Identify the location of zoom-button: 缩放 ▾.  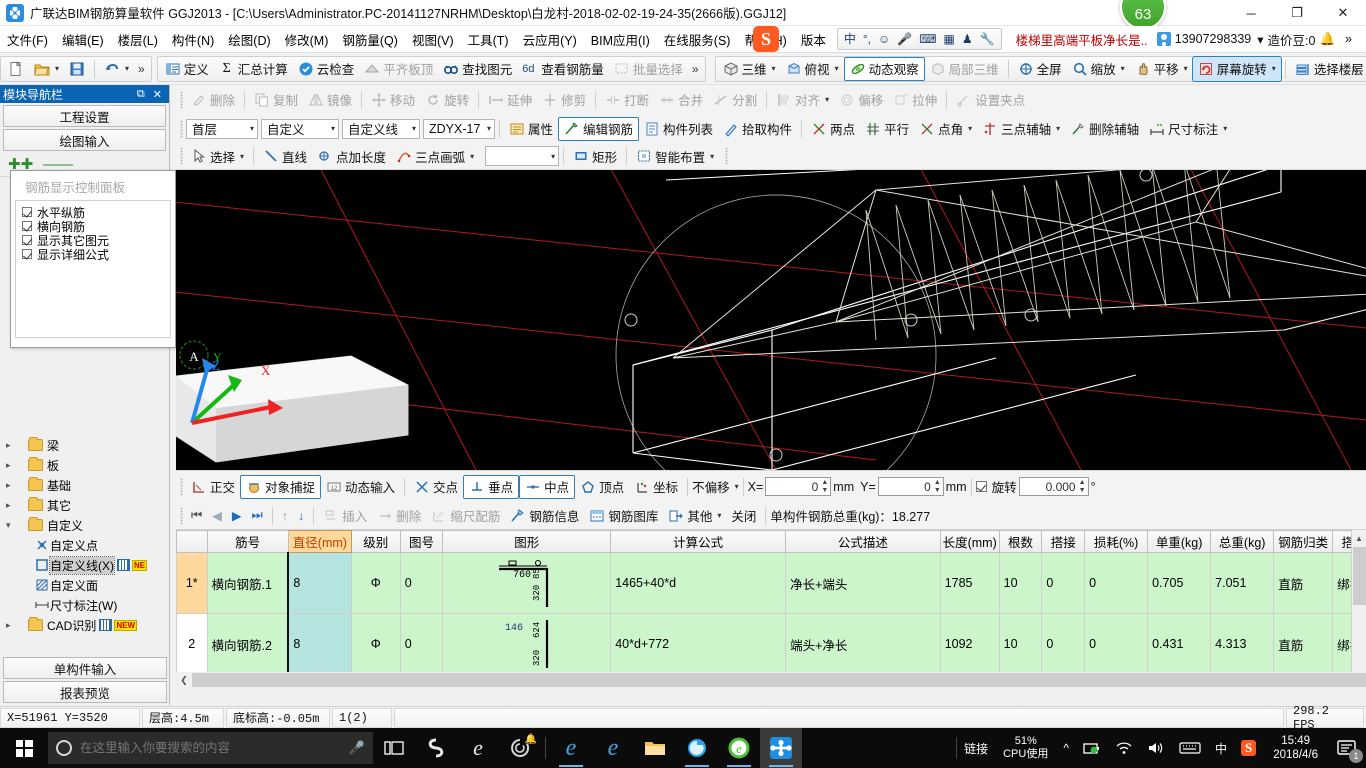
(1098, 69).